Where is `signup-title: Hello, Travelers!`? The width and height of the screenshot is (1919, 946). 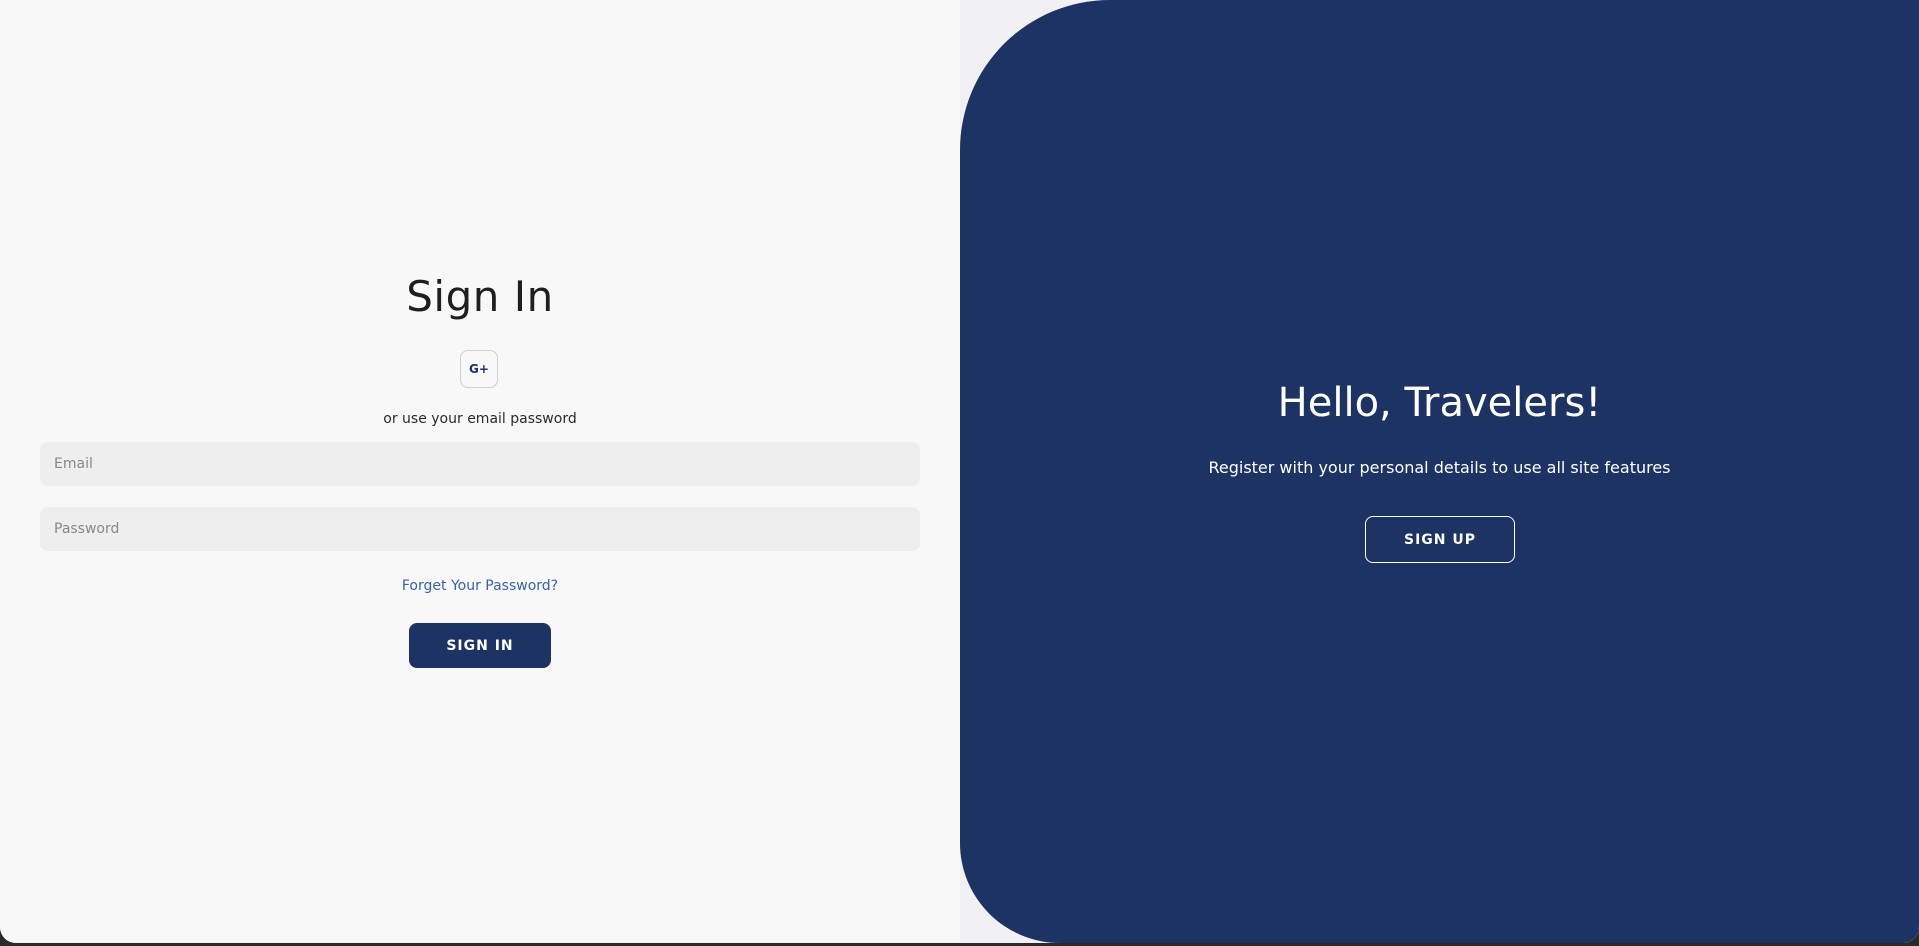
signup-title: Hello, Travelers! is located at coordinates (1439, 403).